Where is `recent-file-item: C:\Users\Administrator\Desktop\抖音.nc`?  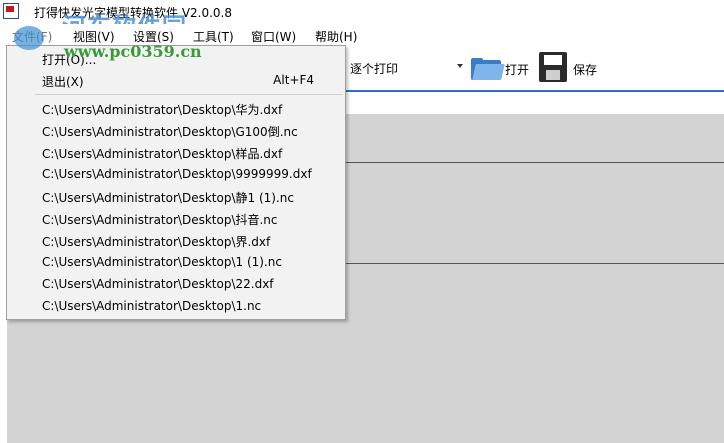
recent-file-item: C:\Users\Administrator\Desktop\抖音.nc is located at coordinates (160, 219).